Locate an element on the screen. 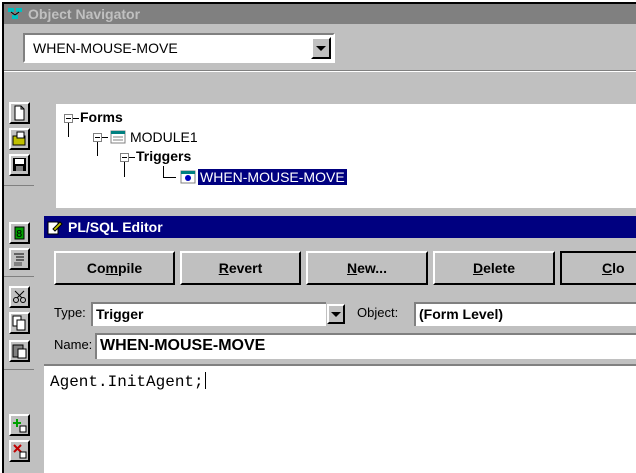 This screenshot has height=473, width=636. copy-icon is located at coordinates (19, 323).